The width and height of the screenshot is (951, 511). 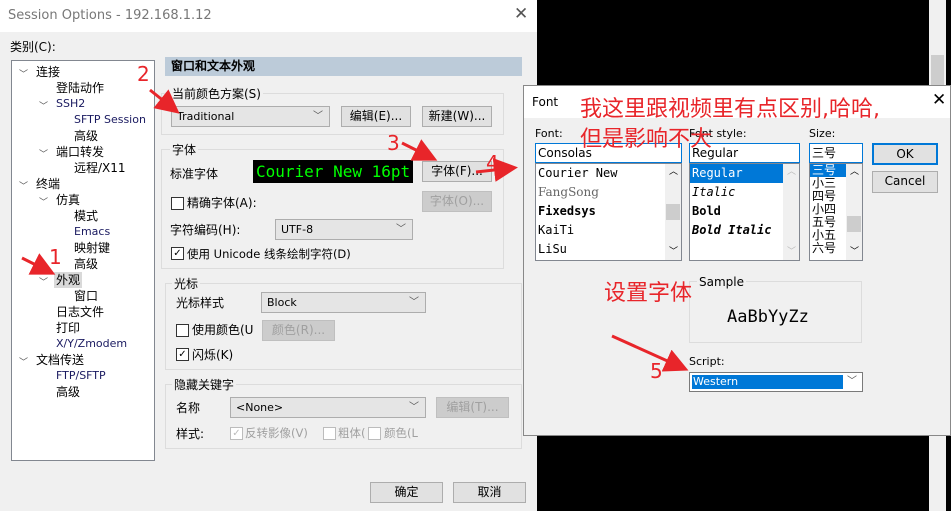 What do you see at coordinates (143, 74) in the screenshot?
I see `step-2: 2` at bounding box center [143, 74].